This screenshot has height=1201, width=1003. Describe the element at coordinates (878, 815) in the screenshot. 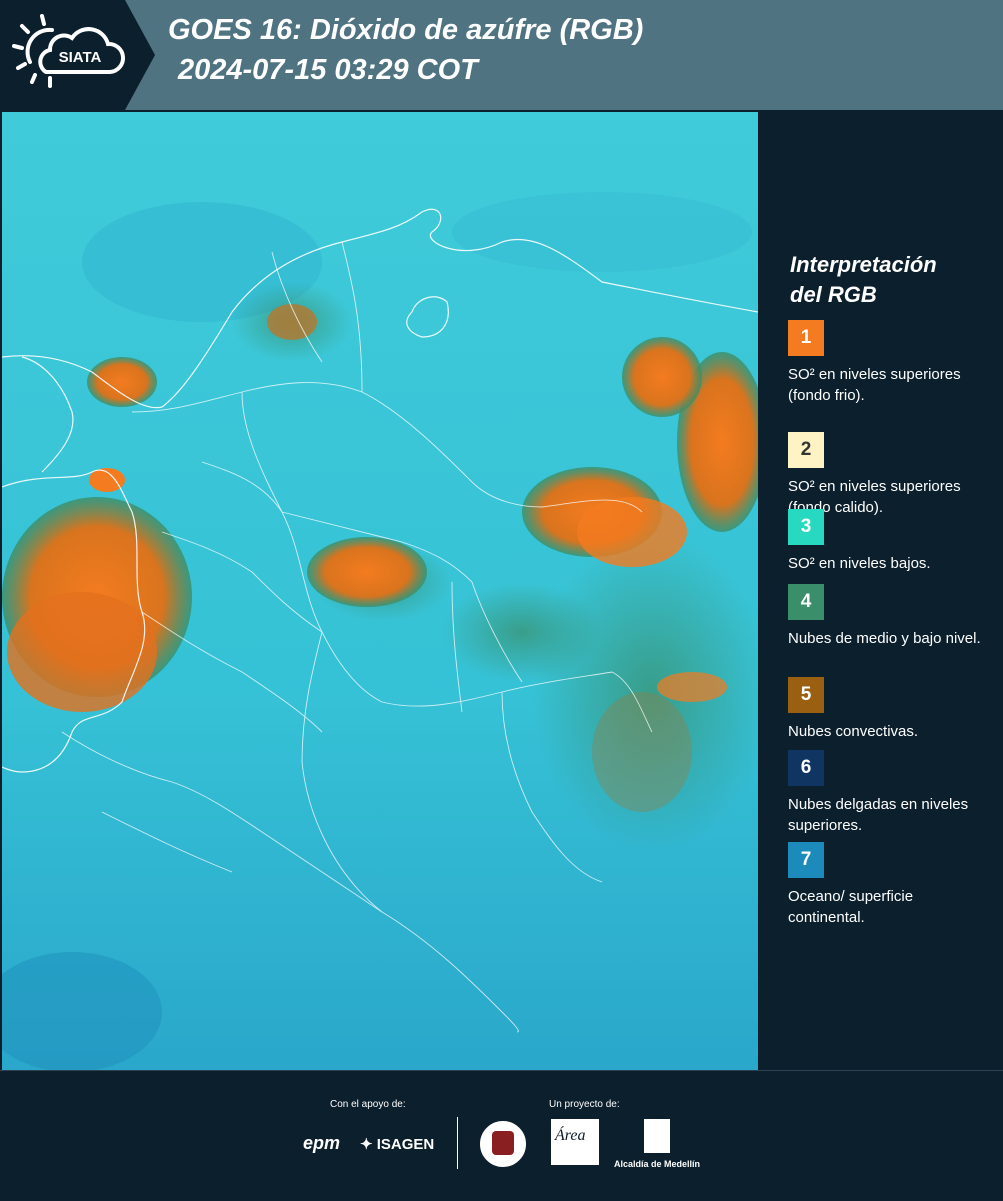

I see `legend-text: Nubes delgadas en niveles superiores.` at that location.